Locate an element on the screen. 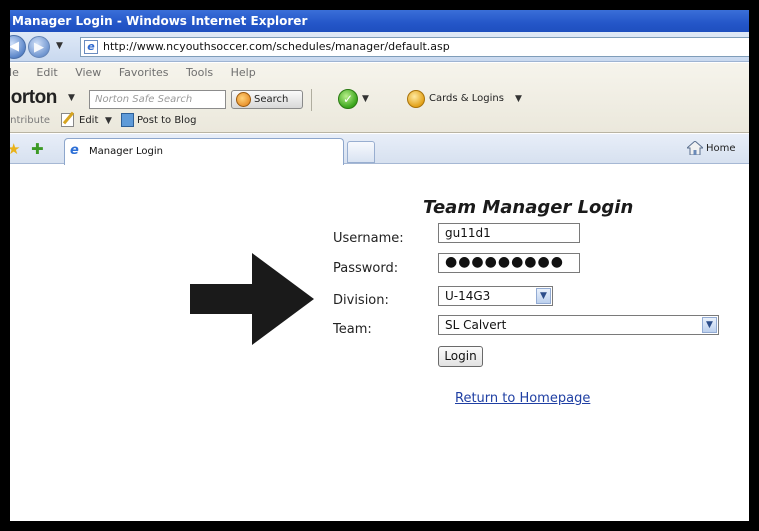  edit-icon is located at coordinates (67, 120).